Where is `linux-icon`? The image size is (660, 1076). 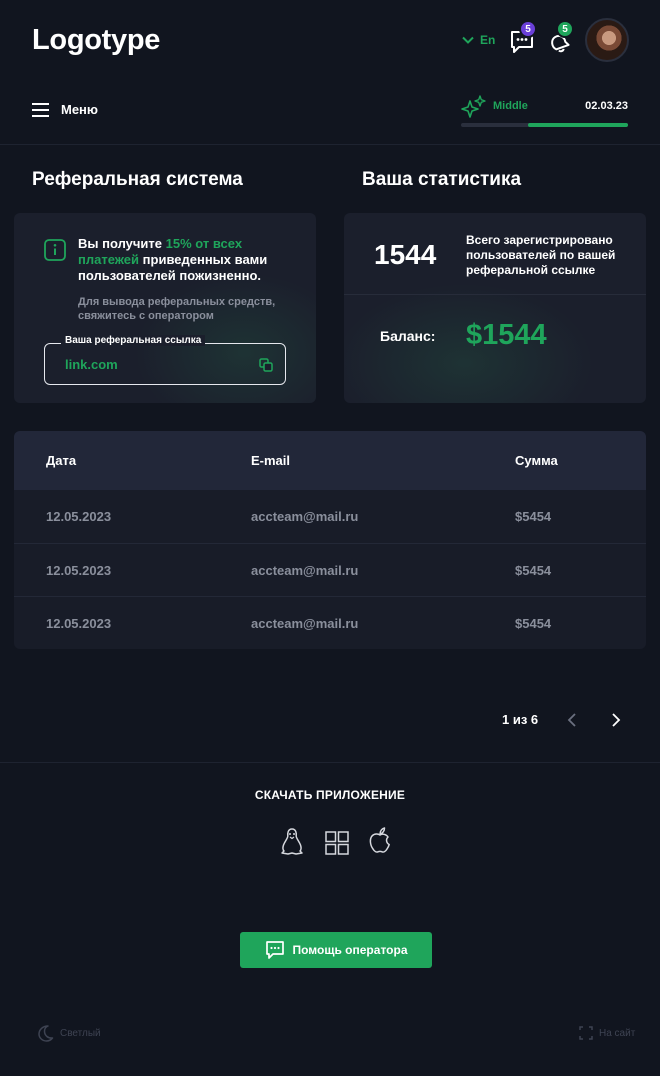 linux-icon is located at coordinates (292, 842).